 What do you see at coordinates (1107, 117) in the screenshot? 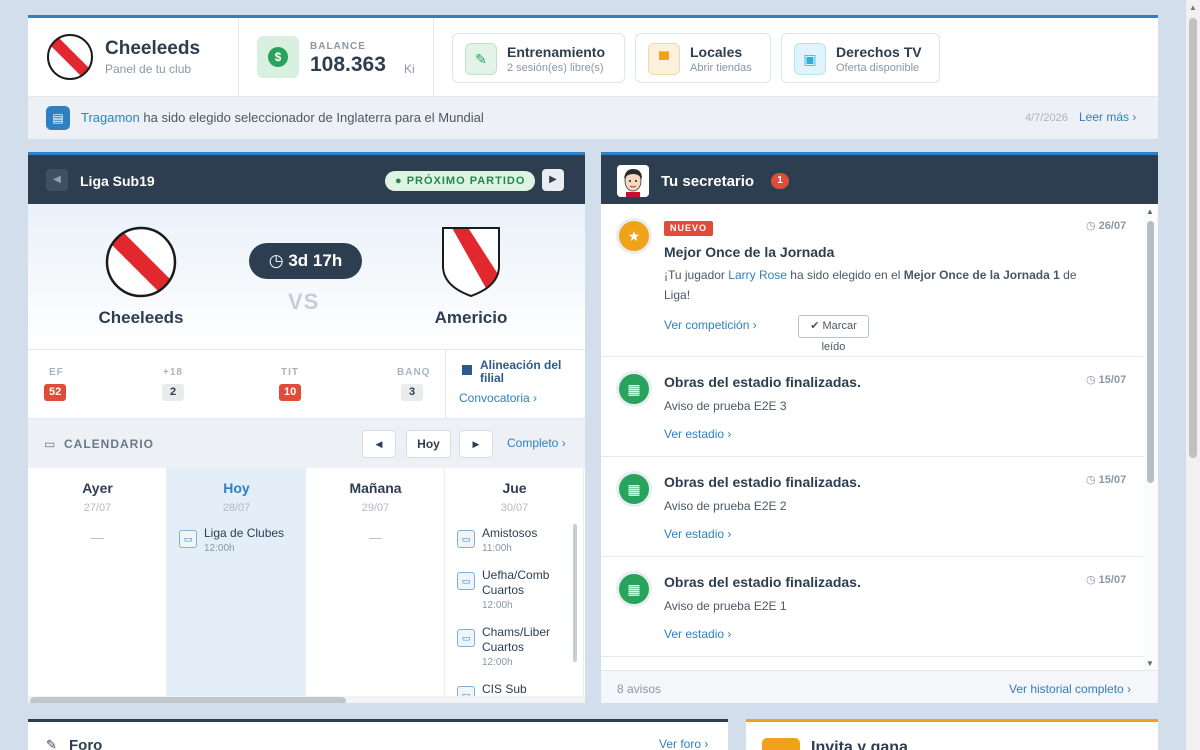
I see `read-more-link: Leer más ›` at bounding box center [1107, 117].